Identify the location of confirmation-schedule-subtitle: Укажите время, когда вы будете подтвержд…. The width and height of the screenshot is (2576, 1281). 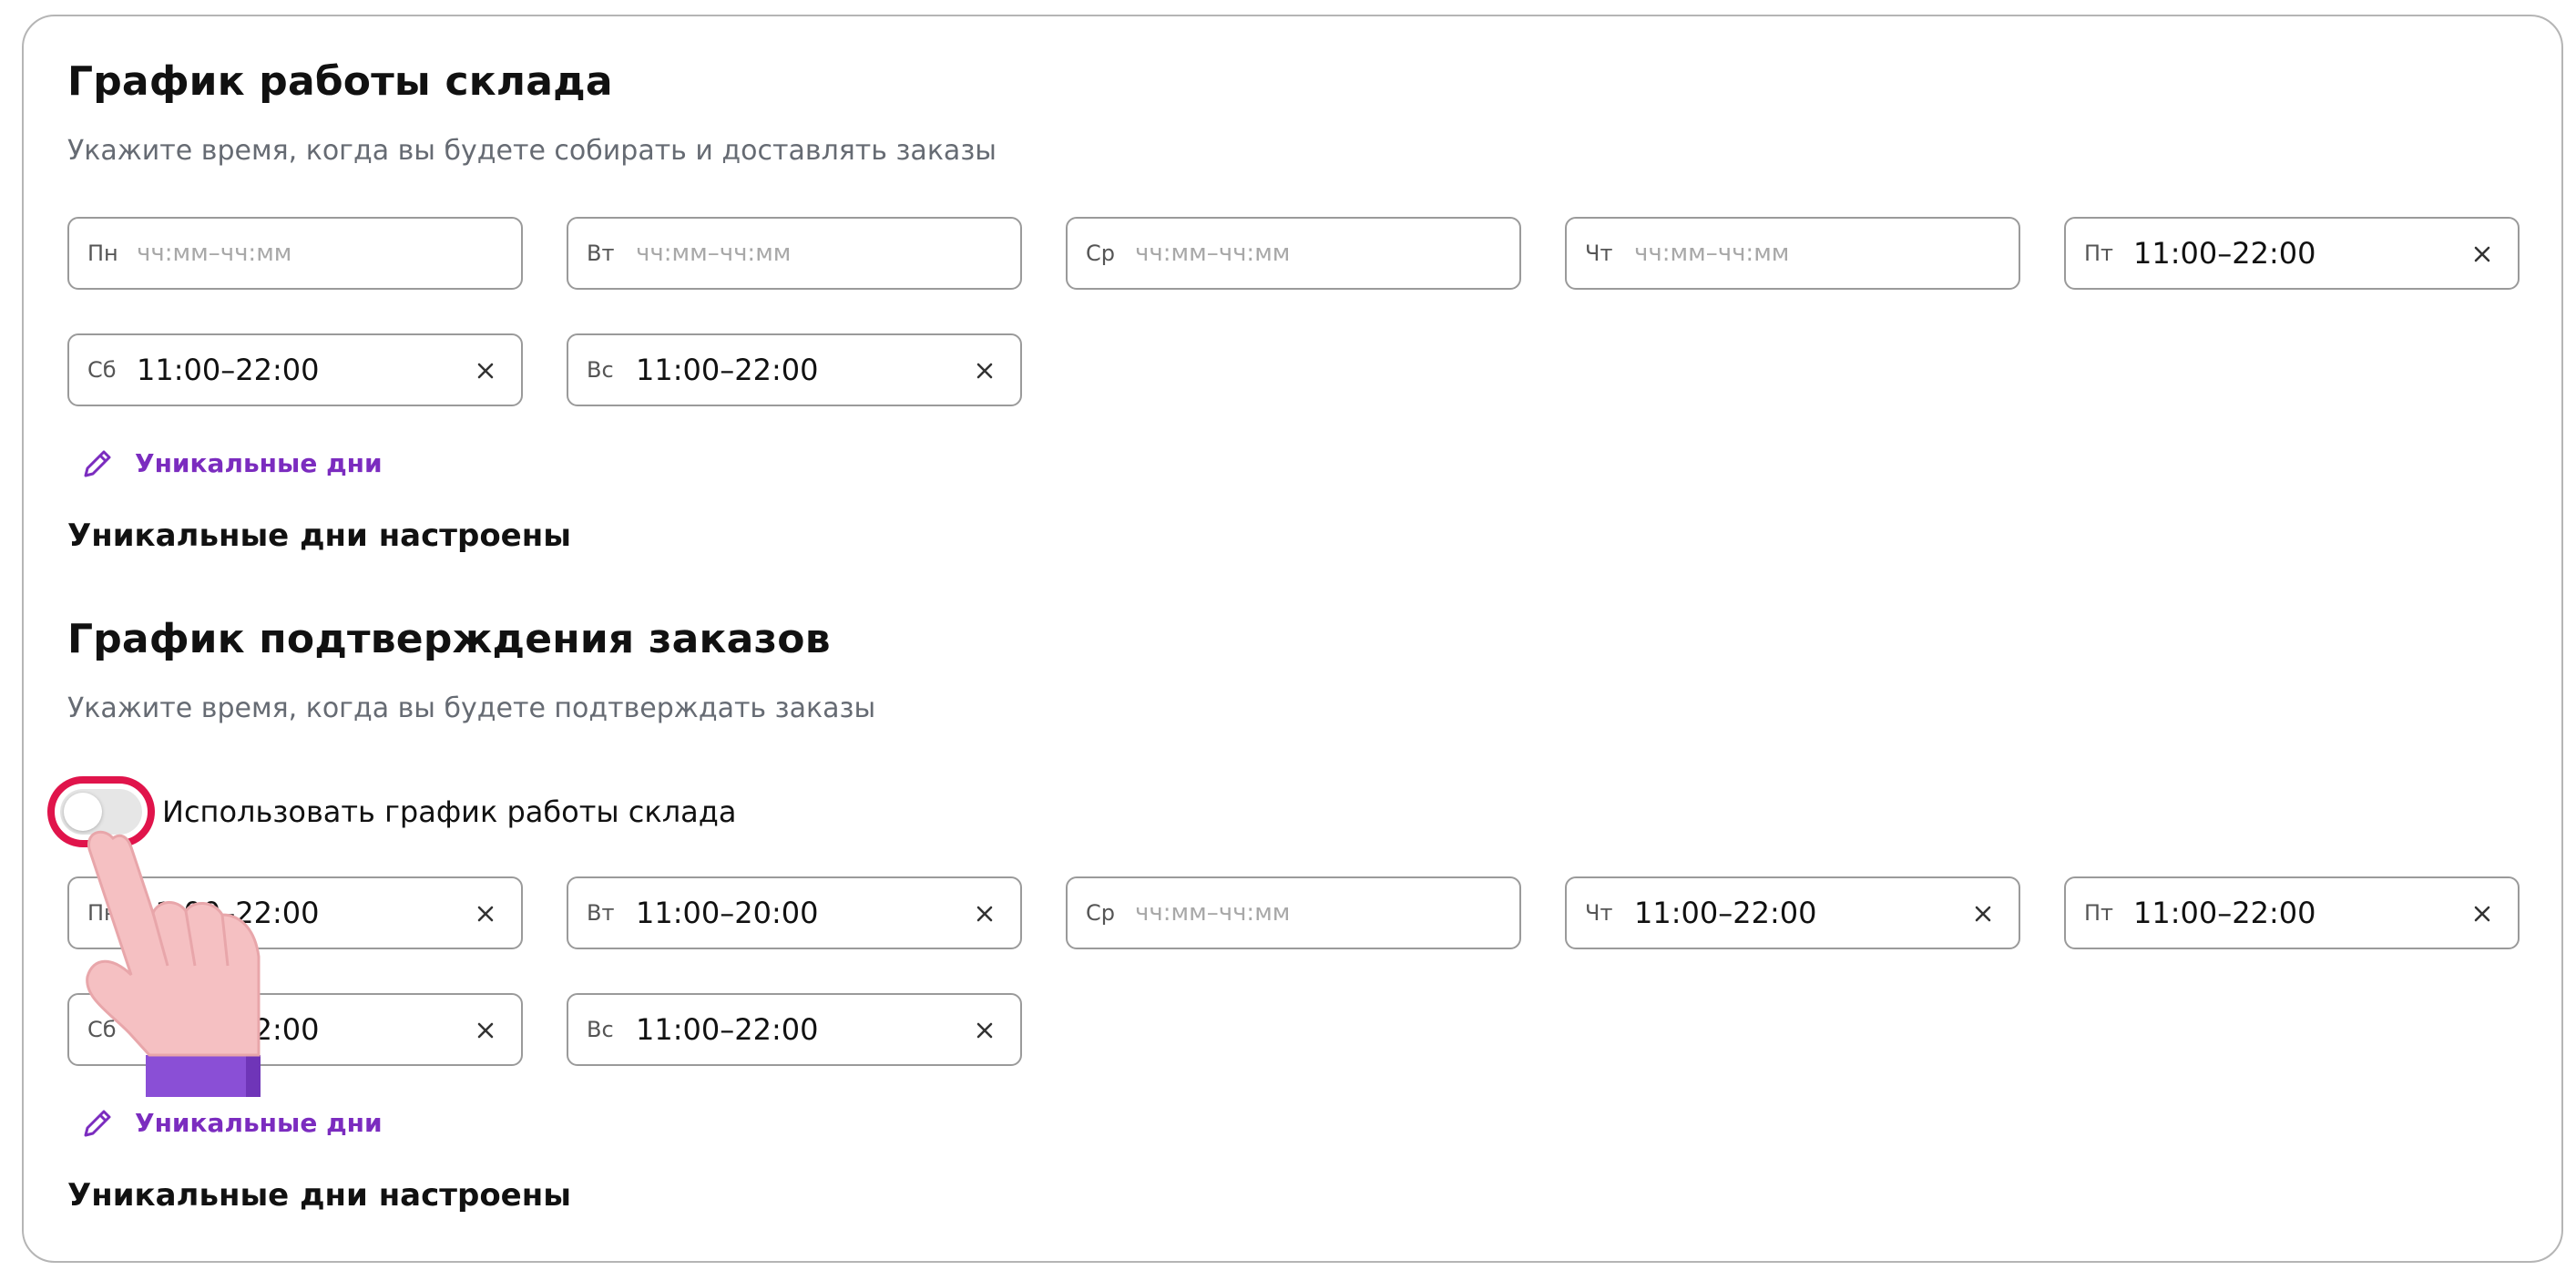
(471, 708).